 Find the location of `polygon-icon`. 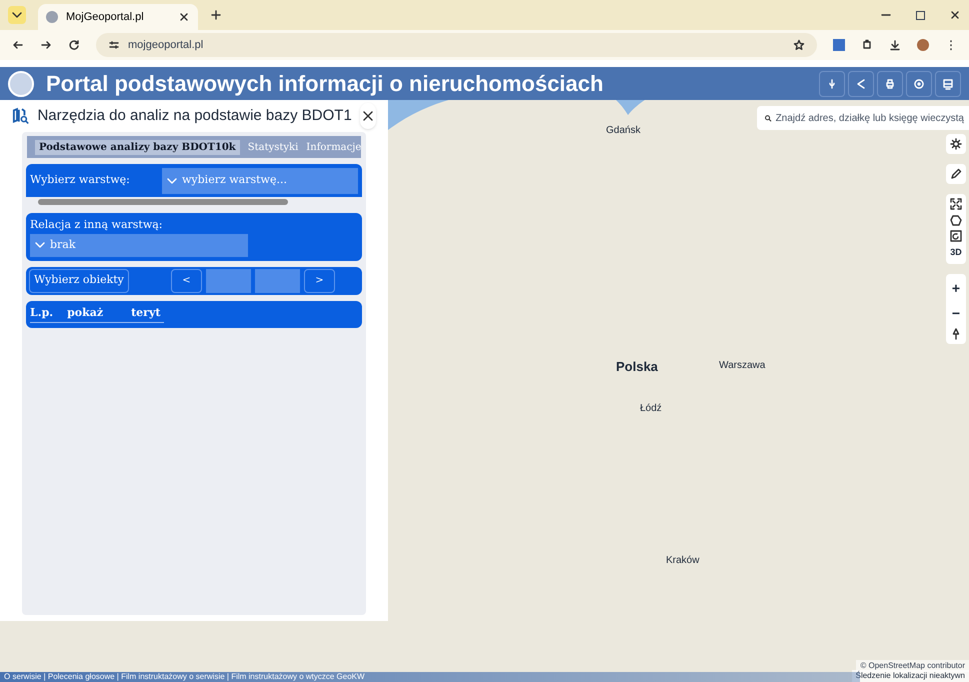

polygon-icon is located at coordinates (956, 220).